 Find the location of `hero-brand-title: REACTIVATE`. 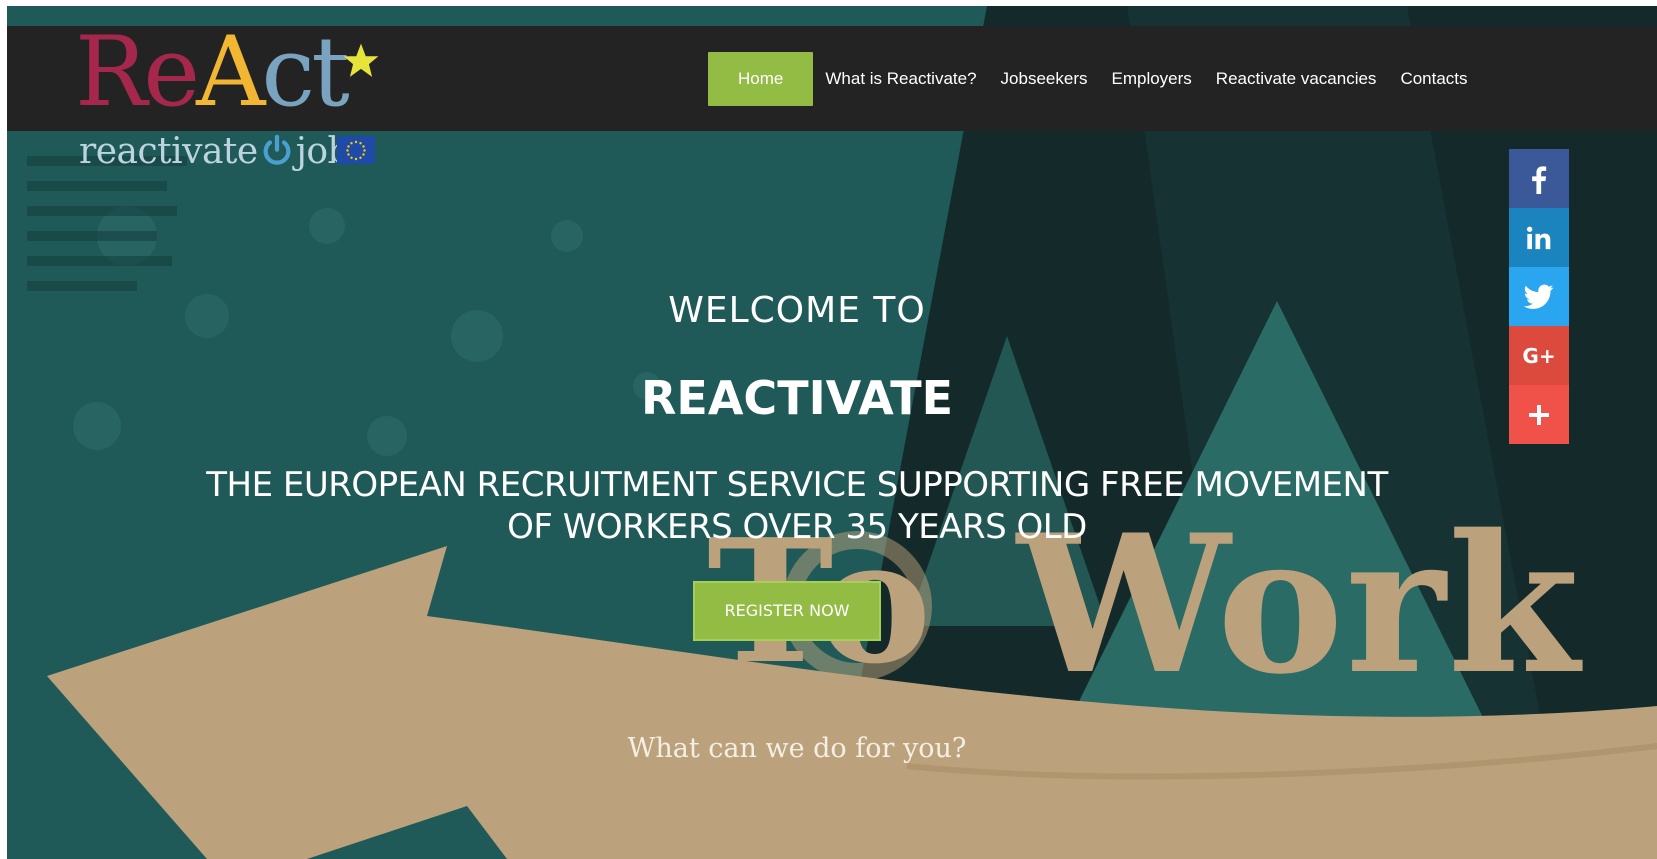

hero-brand-title: REACTIVATE is located at coordinates (796, 398).